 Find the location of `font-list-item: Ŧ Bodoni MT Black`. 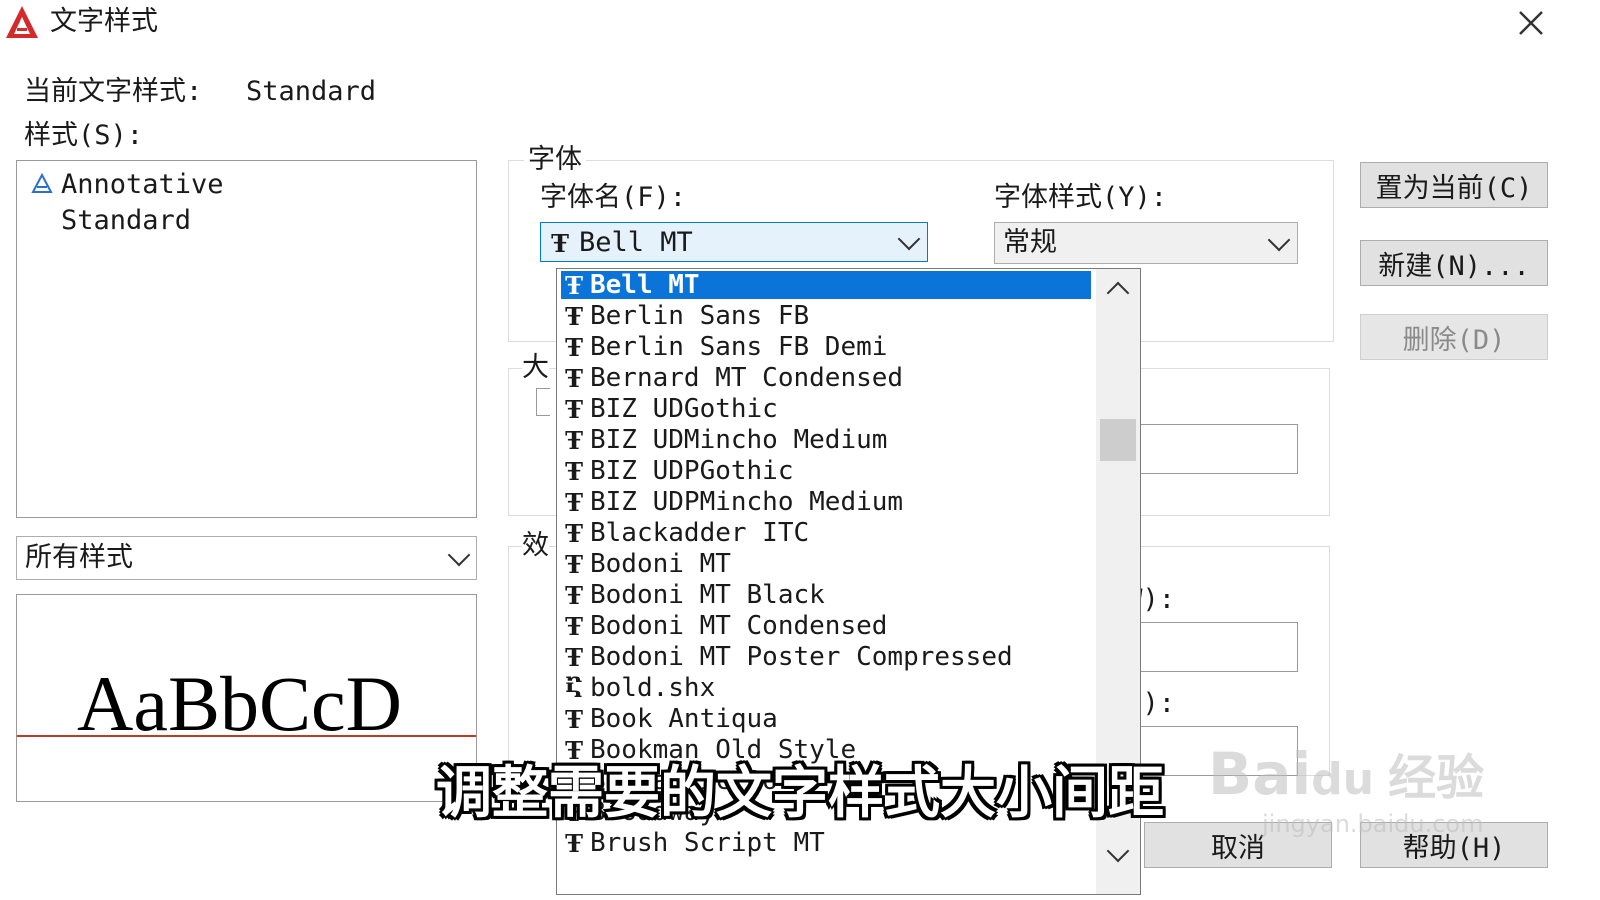

font-list-item: Ŧ Bodoni MT Black is located at coordinates (826, 595).